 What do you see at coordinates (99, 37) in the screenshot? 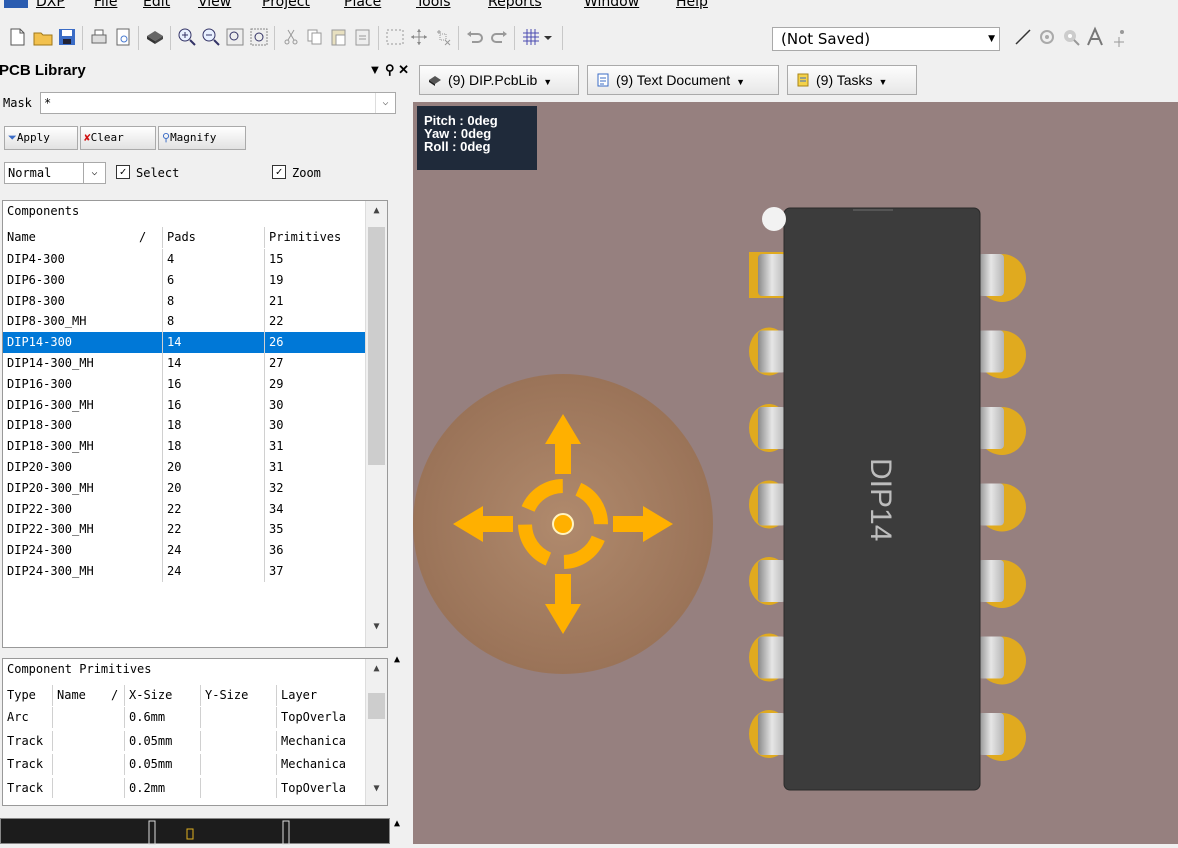
I see `print-icon` at bounding box center [99, 37].